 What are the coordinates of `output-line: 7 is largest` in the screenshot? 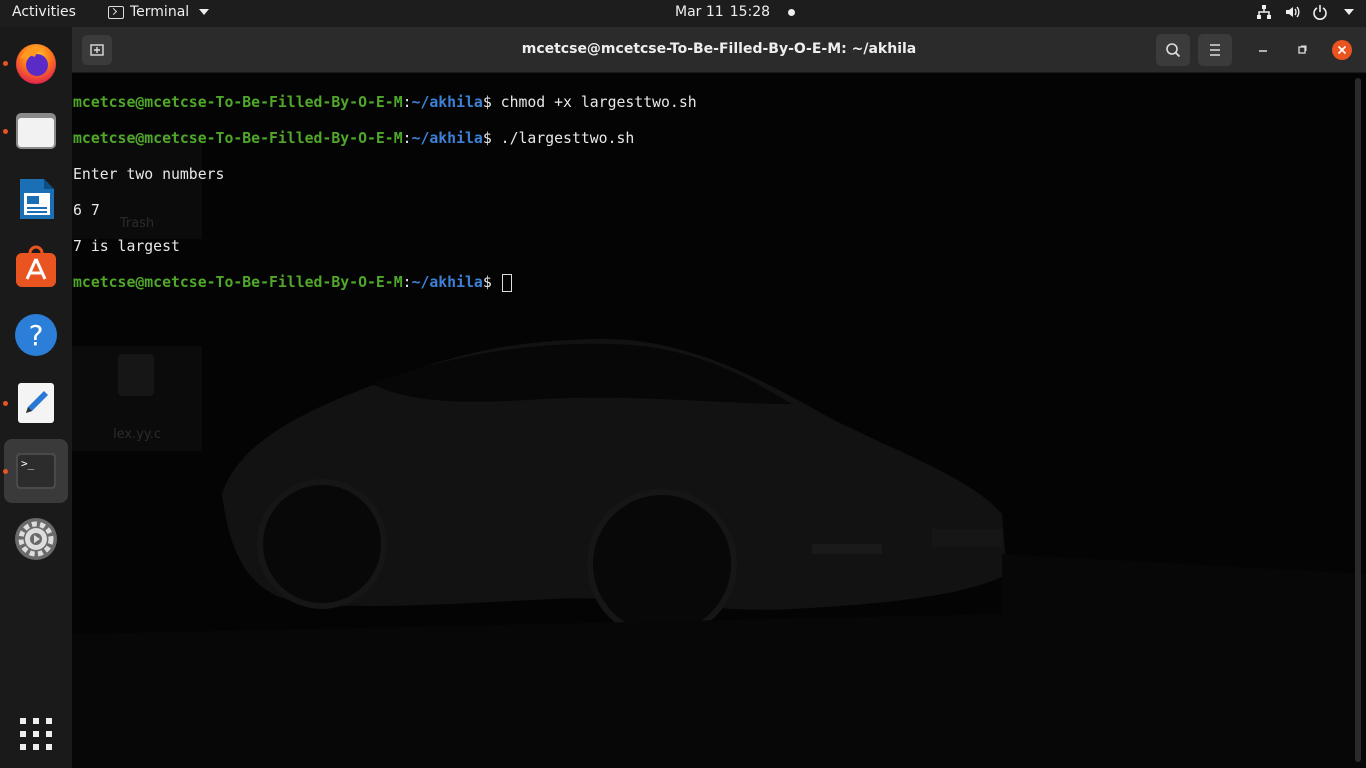 It's located at (126, 246).